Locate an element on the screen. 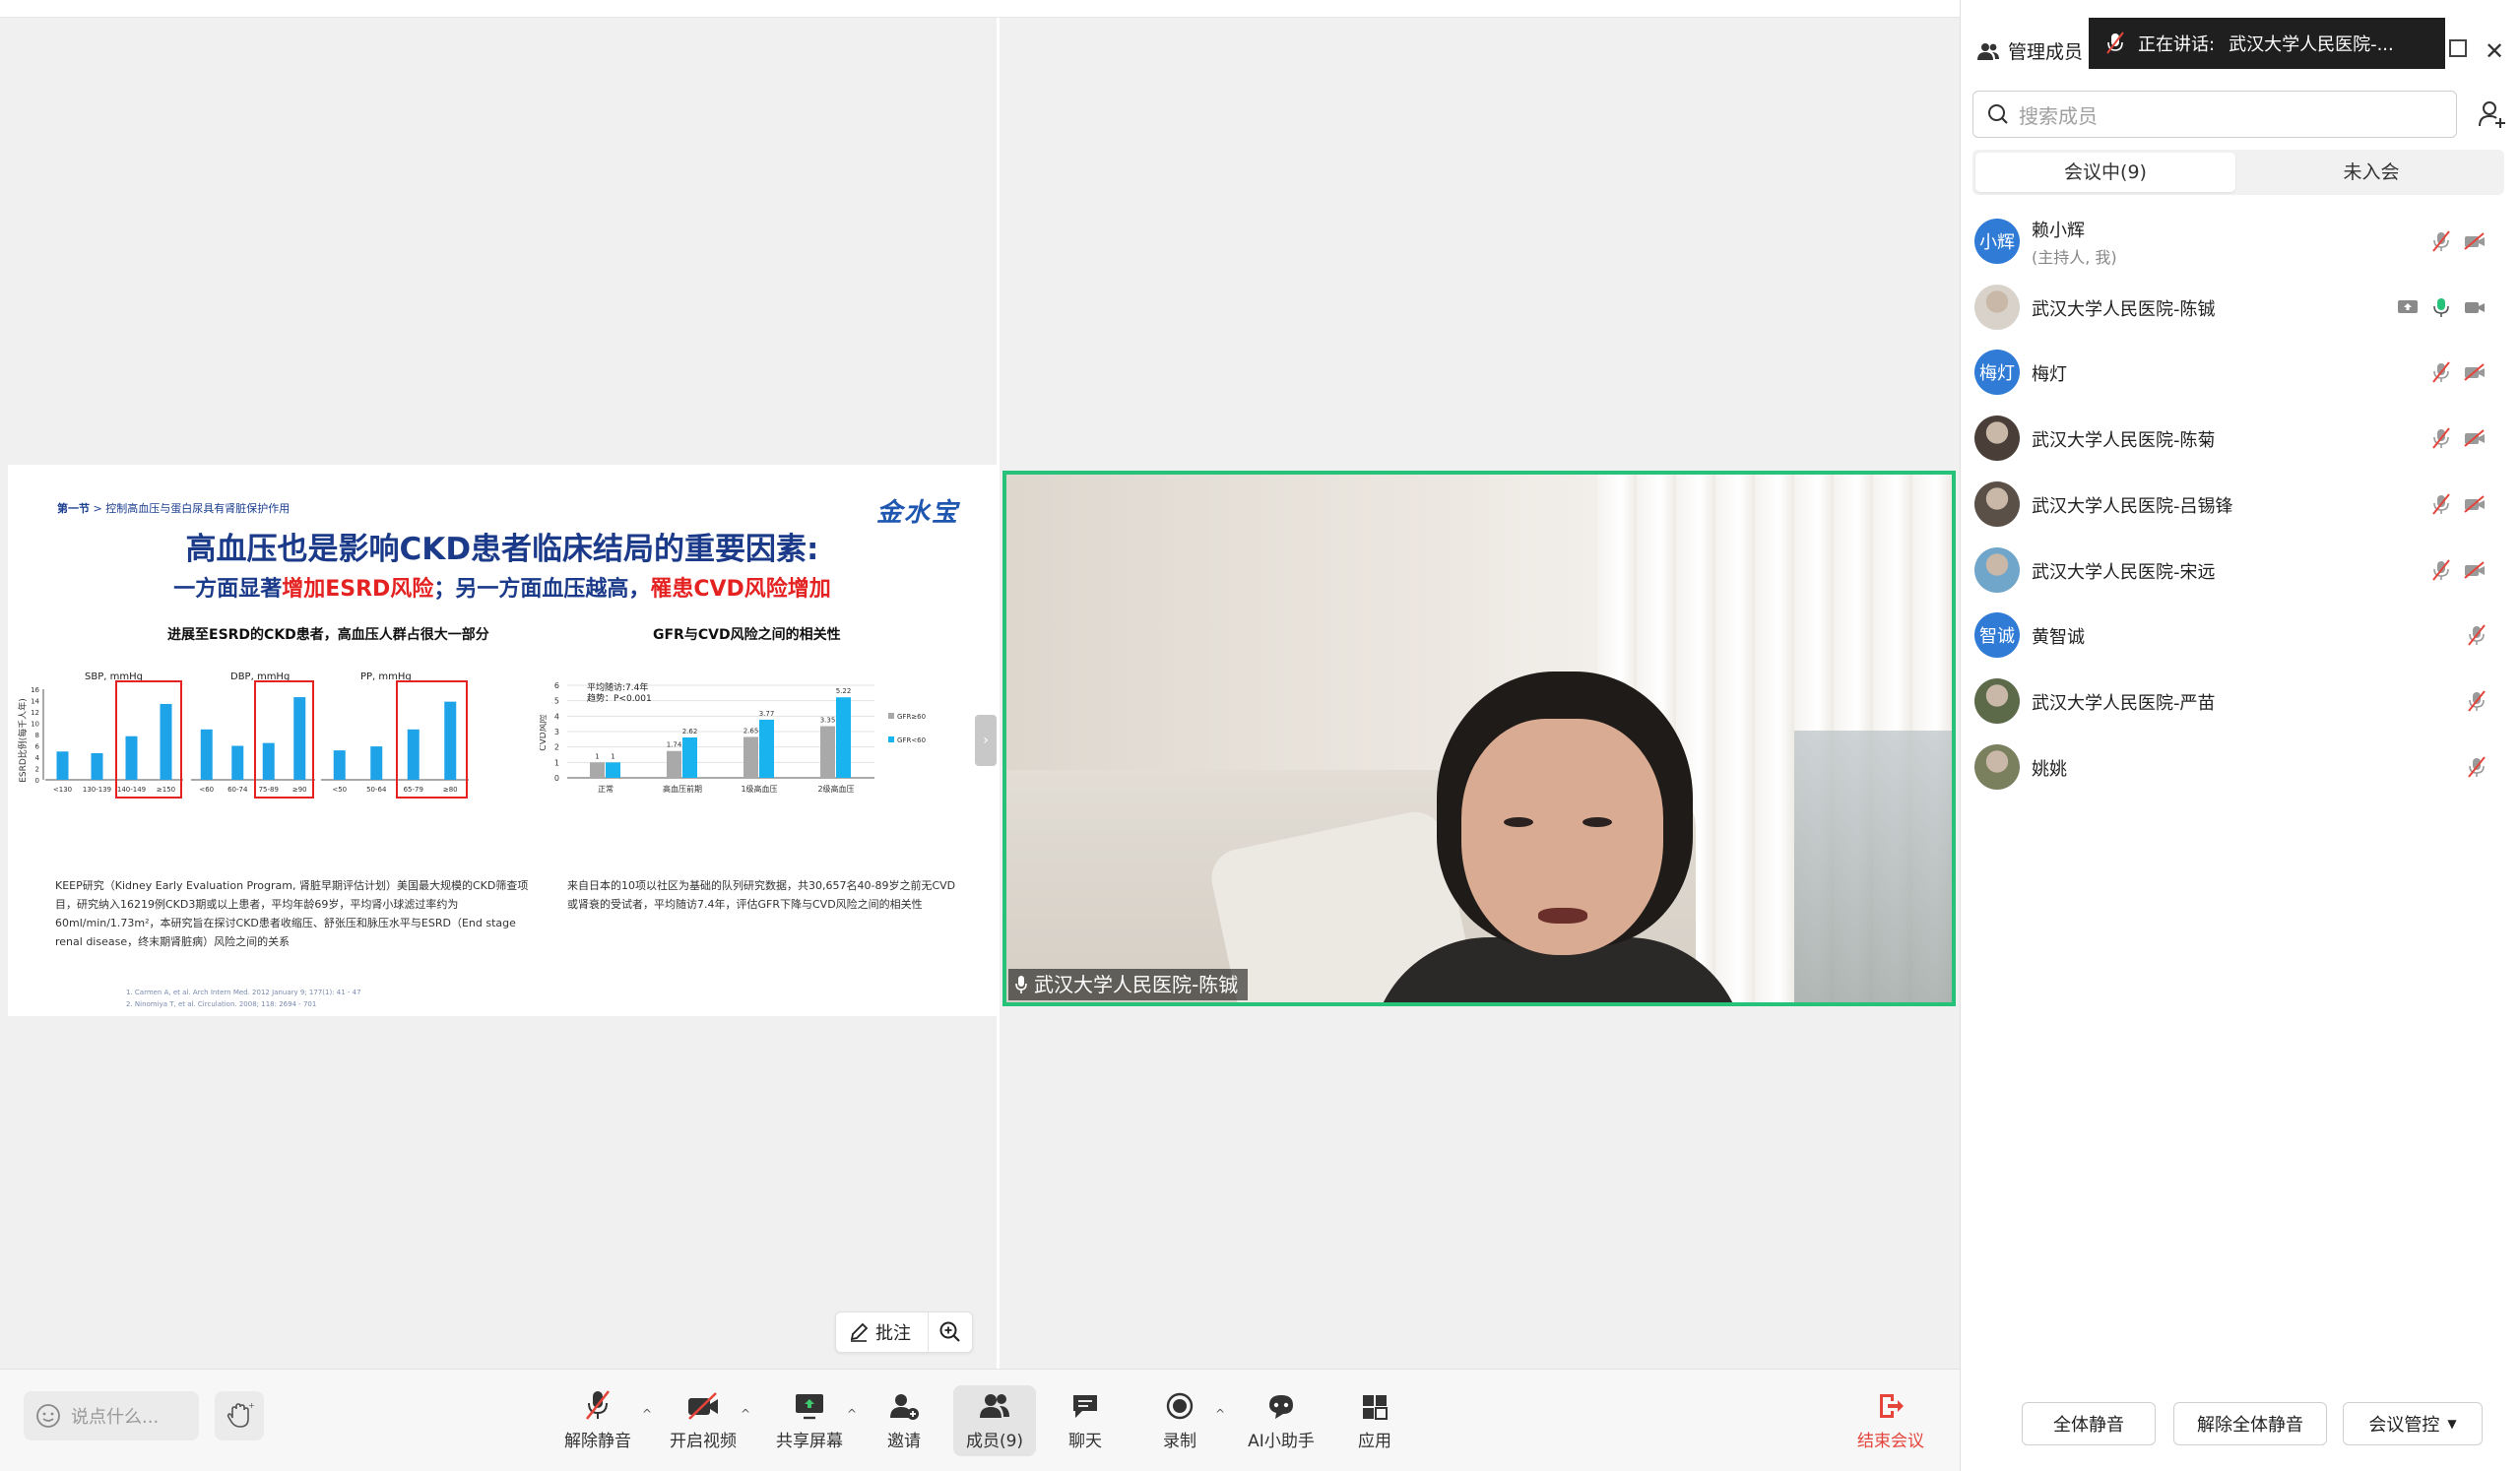 The image size is (2520, 1471). slide-subtitle: 一方面显著增加ESRD风险；另一方面血压越高，罹患CVD风险增加 is located at coordinates (502, 587).